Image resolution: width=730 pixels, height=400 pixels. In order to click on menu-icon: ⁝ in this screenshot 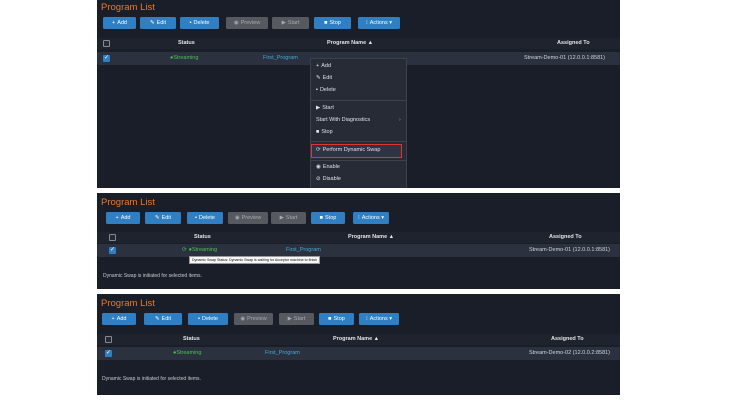, I will do `click(366, 319)`.